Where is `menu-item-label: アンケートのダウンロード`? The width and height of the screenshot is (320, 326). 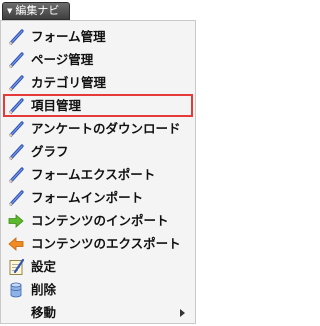
menu-item-label: アンケートのダウンロード is located at coordinates (106, 128).